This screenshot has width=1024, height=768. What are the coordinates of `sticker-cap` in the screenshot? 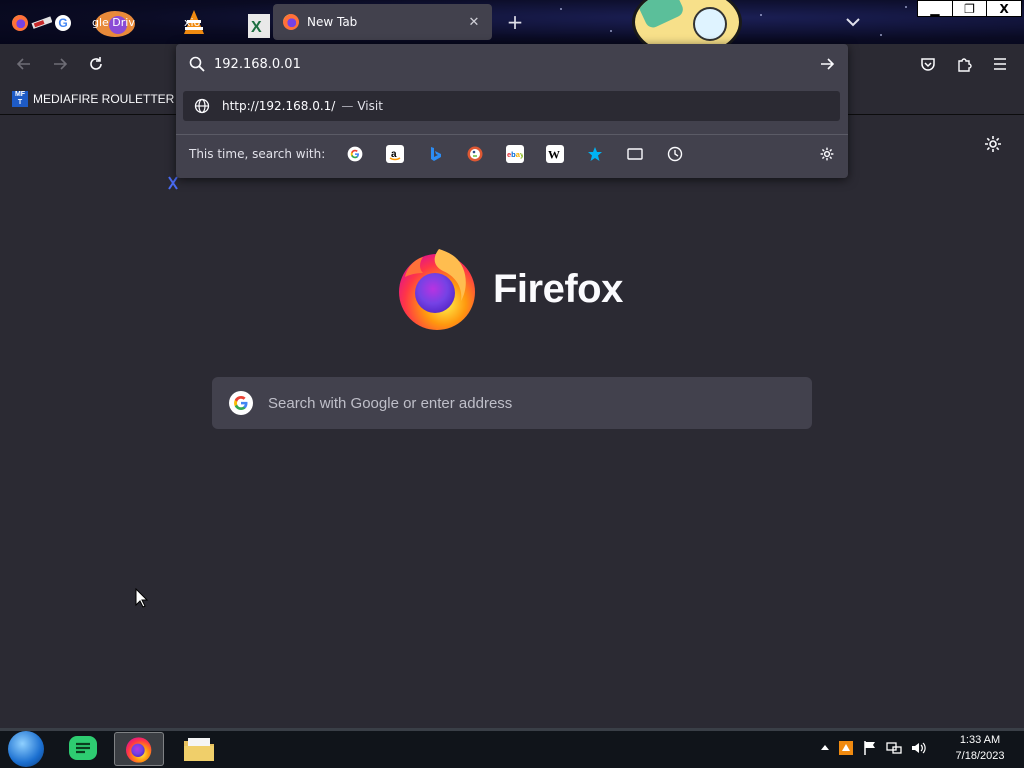 It's located at (661, 15).